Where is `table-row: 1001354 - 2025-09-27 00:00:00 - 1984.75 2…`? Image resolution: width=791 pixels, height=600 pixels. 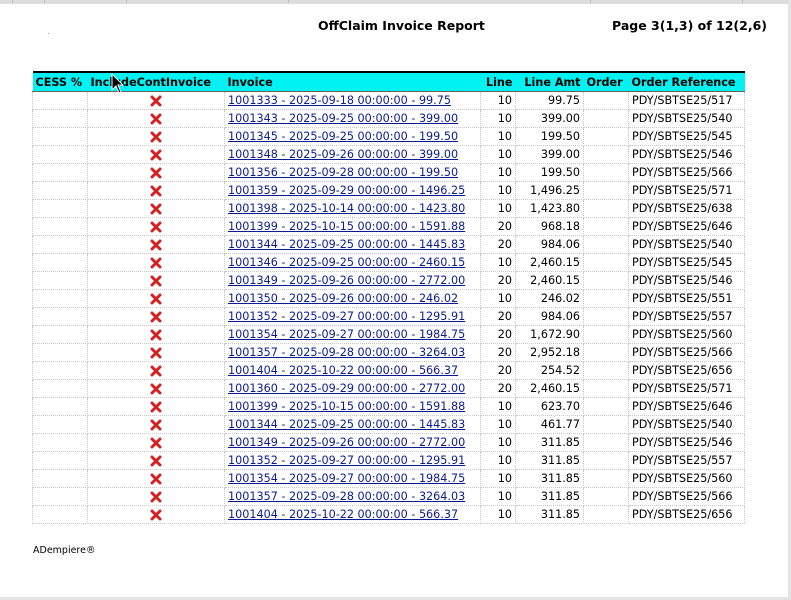
table-row: 1001354 - 2025-09-27 00:00:00 - 1984.75 2… is located at coordinates (388, 334).